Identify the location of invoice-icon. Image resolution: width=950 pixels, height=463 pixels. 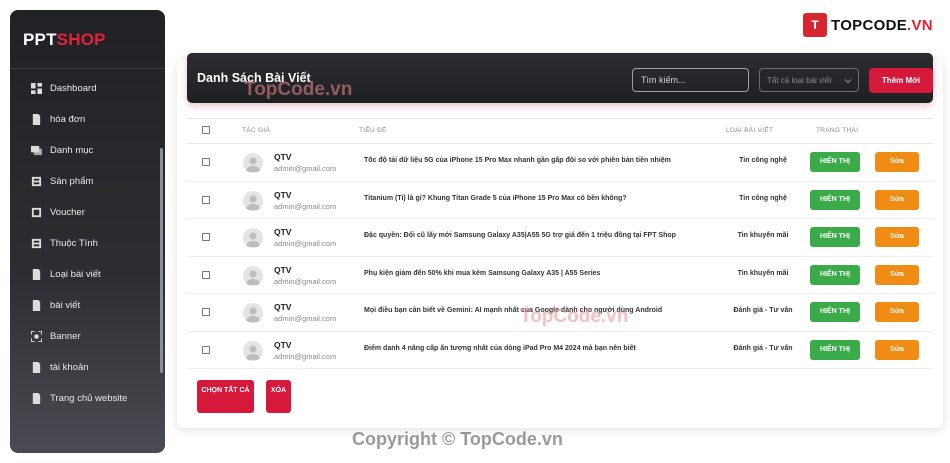
(36, 120).